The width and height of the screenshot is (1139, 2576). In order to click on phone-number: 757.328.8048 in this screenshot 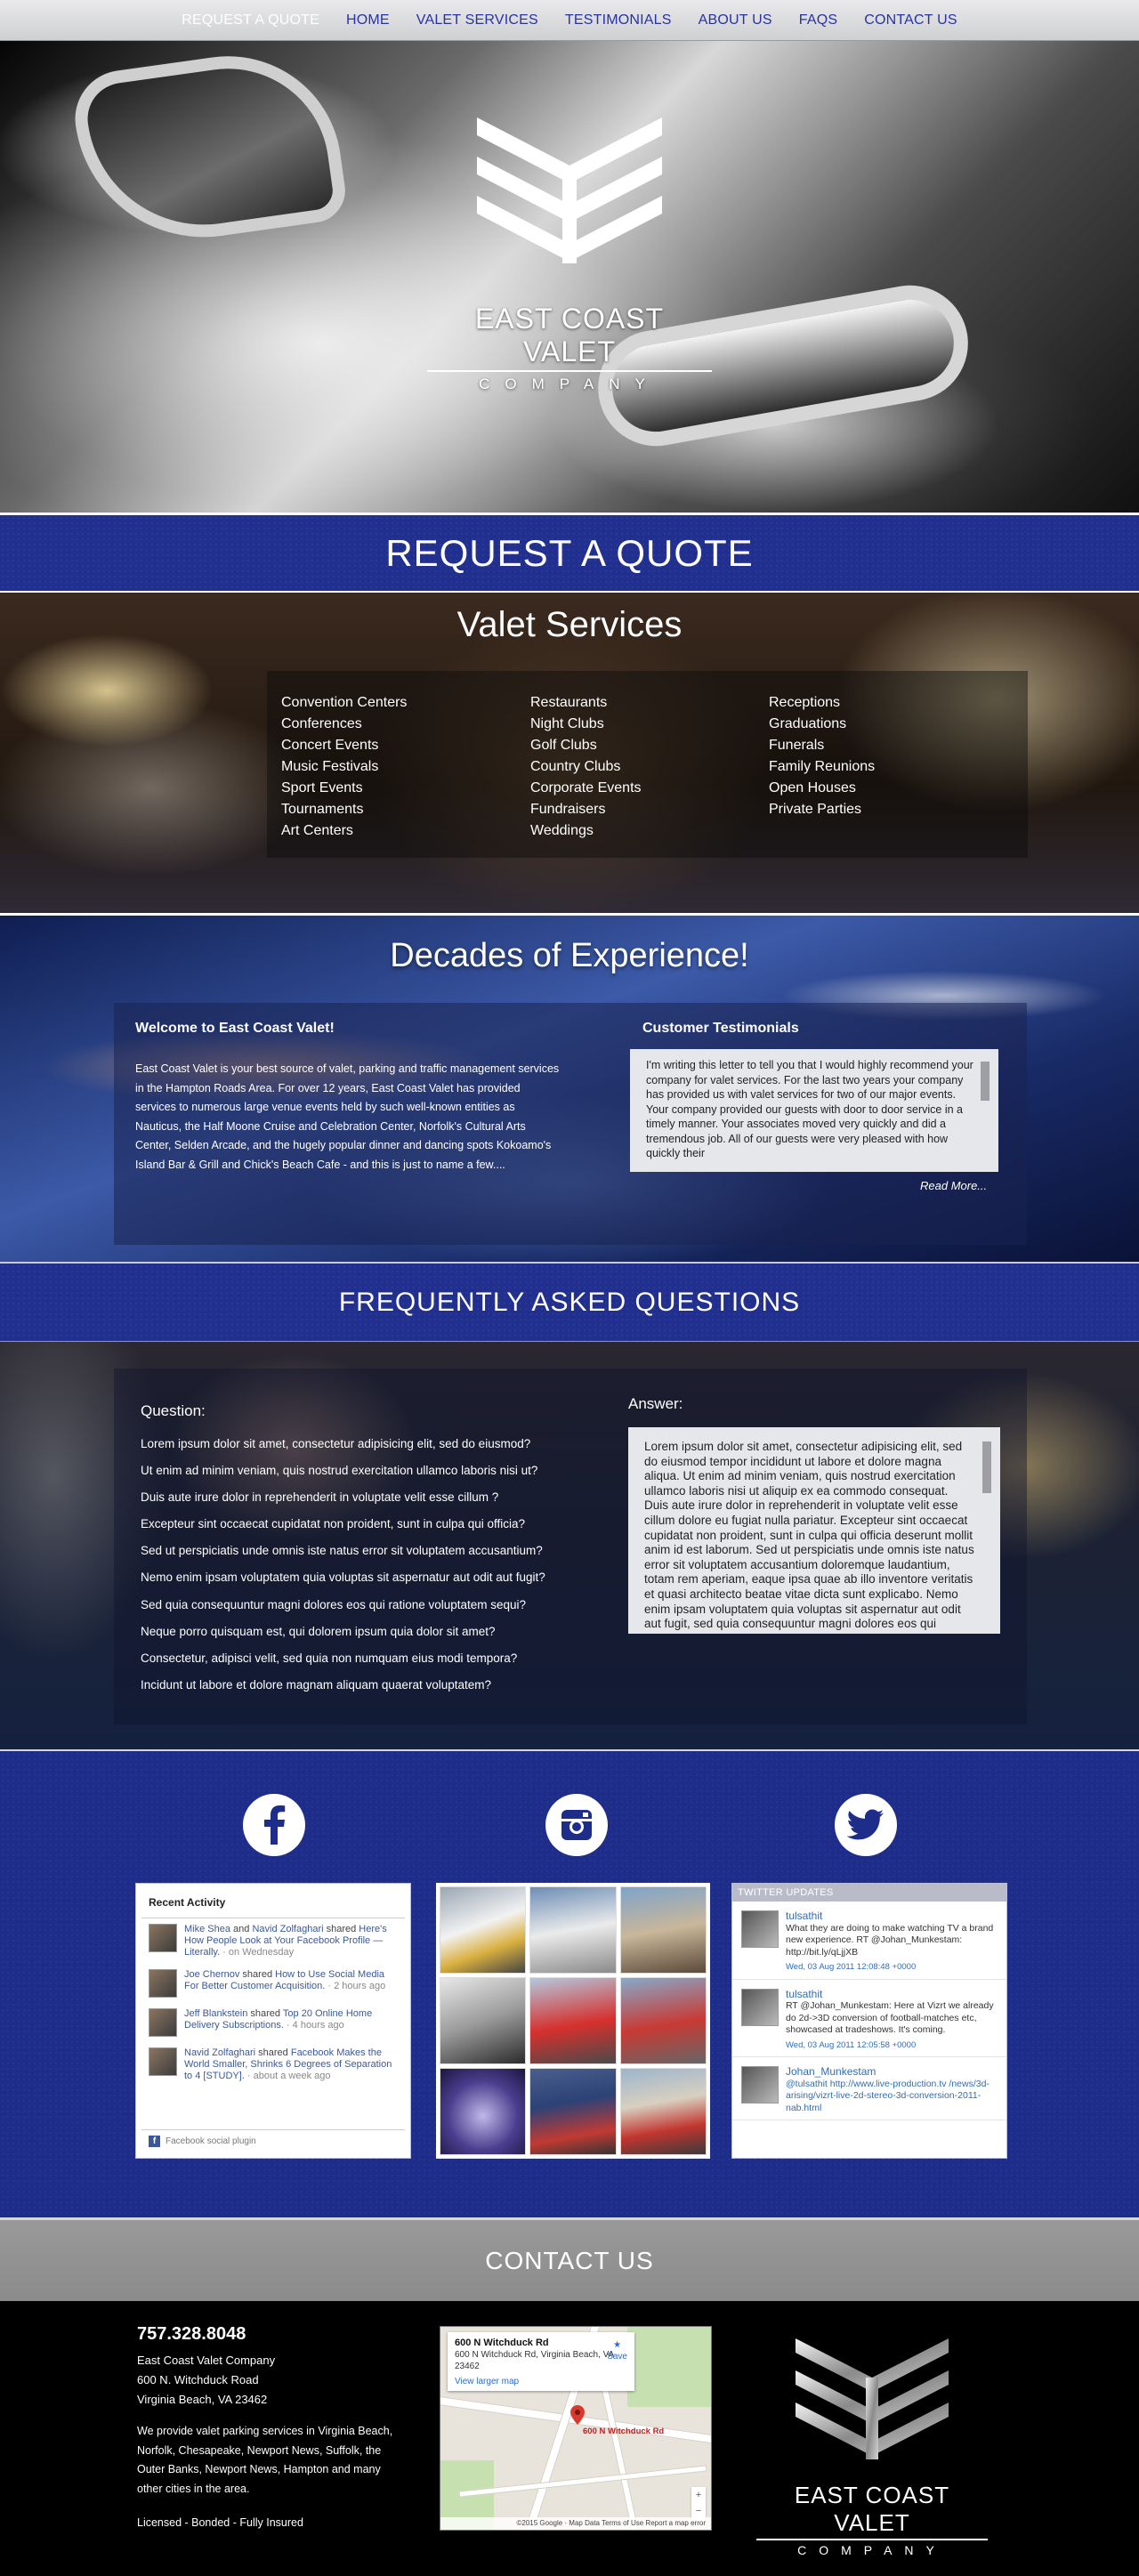, I will do `click(192, 2334)`.